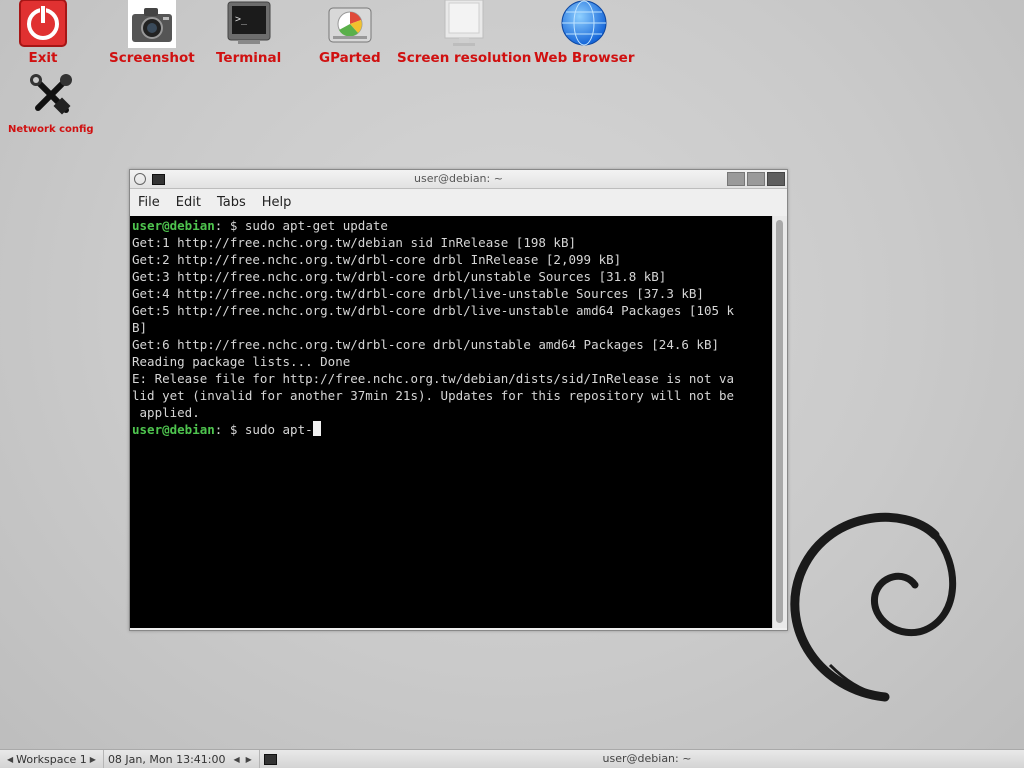  I want to click on workspace-label: Workspace 1, so click(51, 759).